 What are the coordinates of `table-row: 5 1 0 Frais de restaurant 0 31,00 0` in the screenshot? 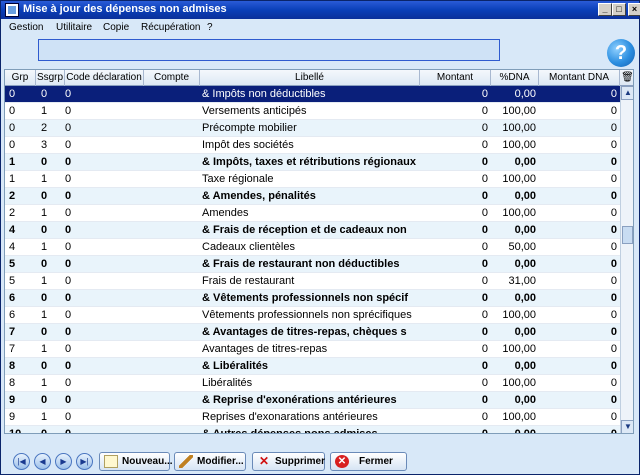 It's located at (312, 281).